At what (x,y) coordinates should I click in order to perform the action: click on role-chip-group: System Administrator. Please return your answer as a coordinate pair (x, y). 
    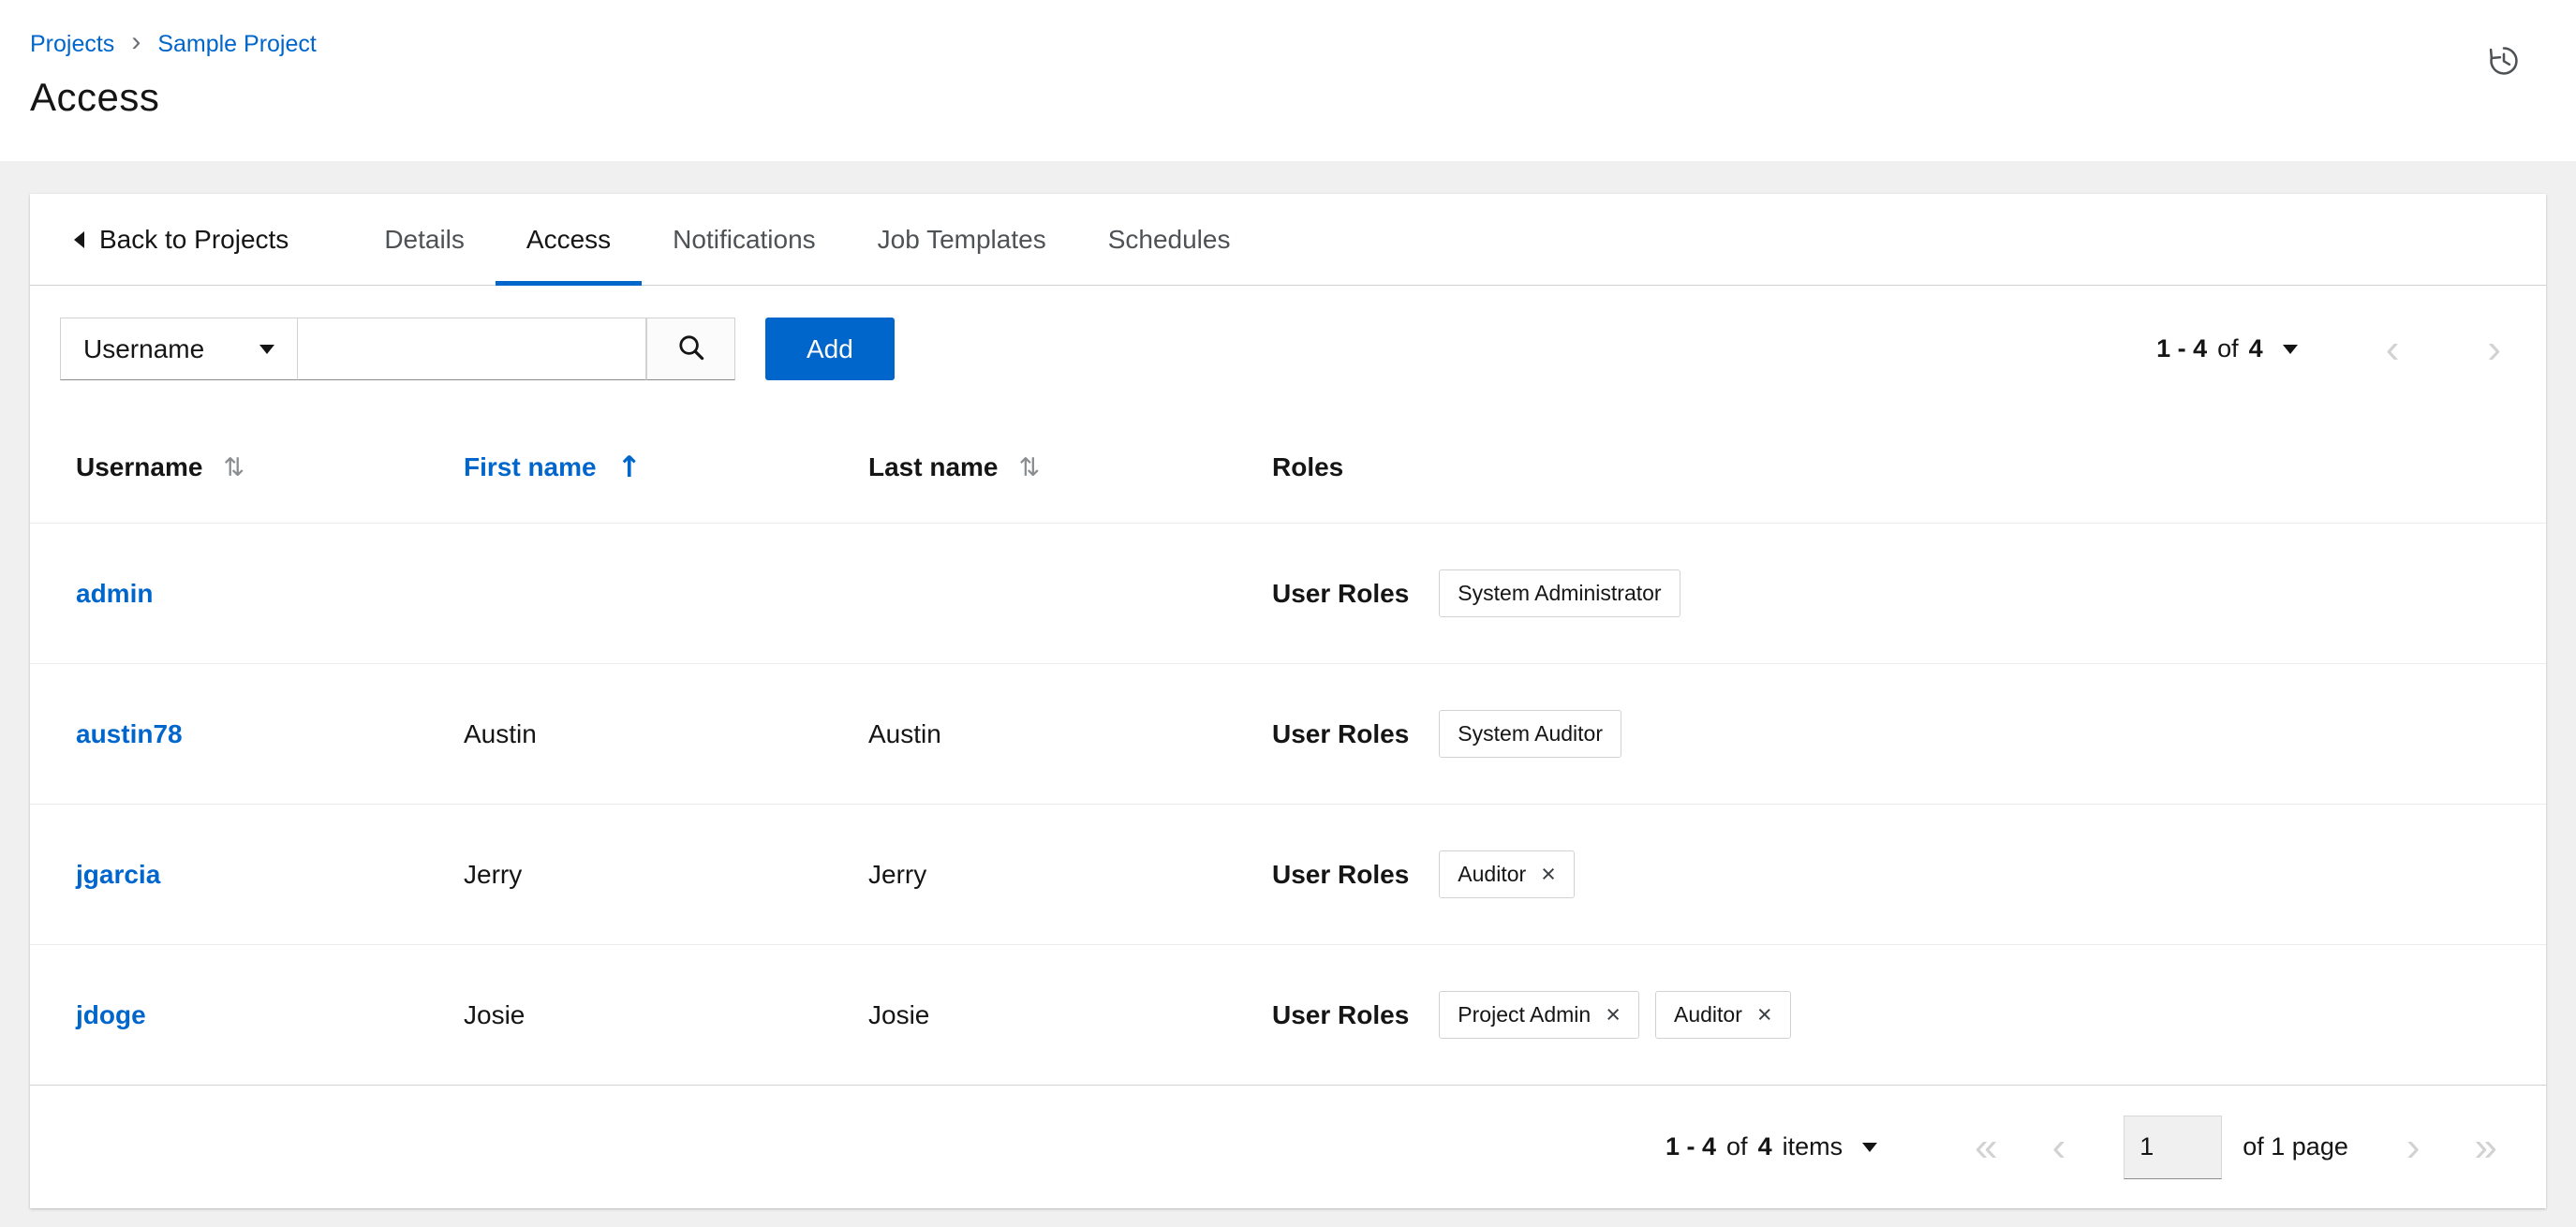
    Looking at the image, I should click on (1560, 593).